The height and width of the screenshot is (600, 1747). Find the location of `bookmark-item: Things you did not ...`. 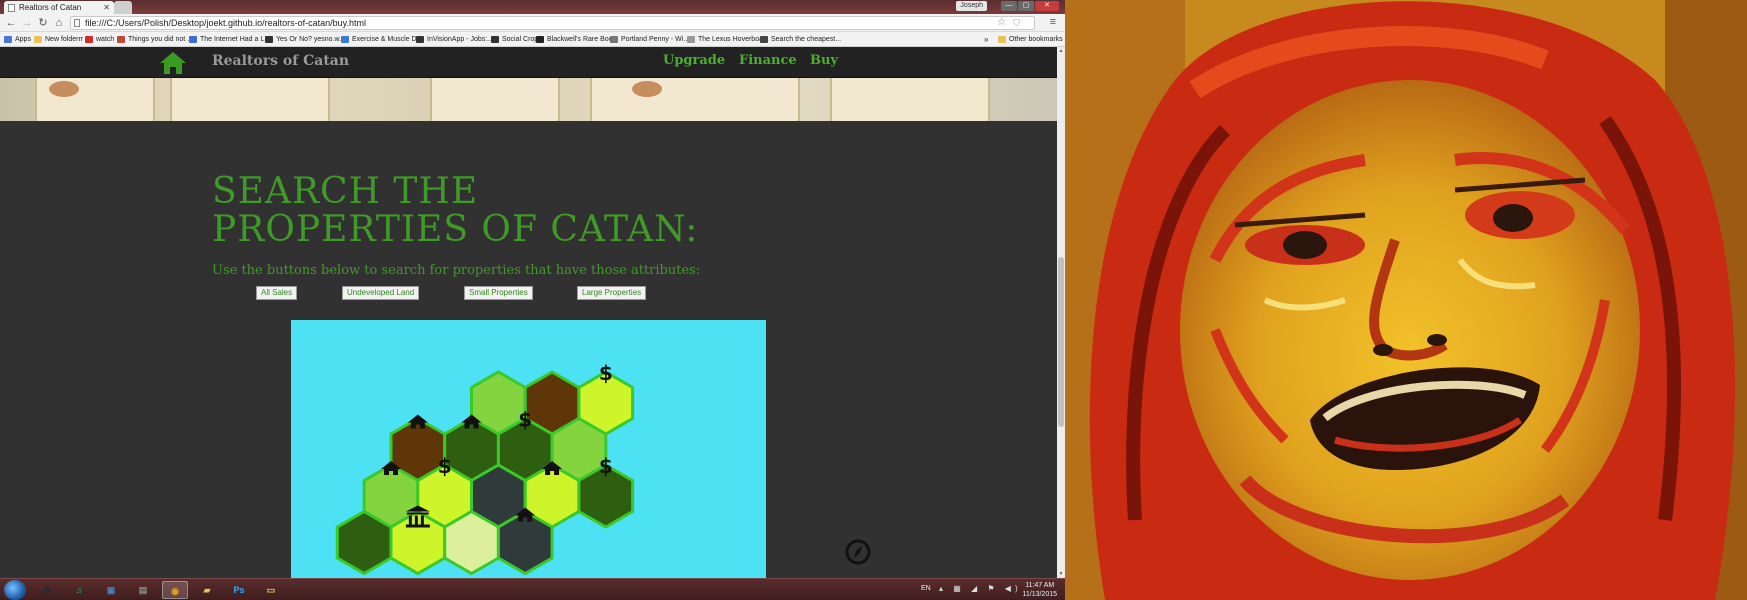

bookmark-item: Things you did not ... is located at coordinates (155, 39).